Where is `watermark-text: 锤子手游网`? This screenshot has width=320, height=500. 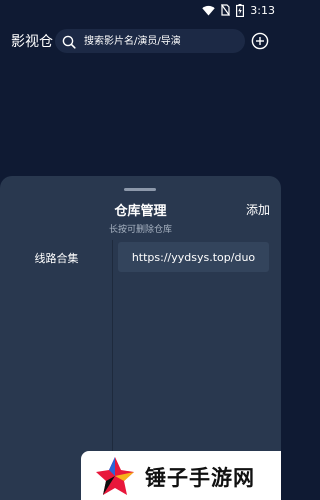
watermark-text: 锤子手游网 is located at coordinates (200, 478).